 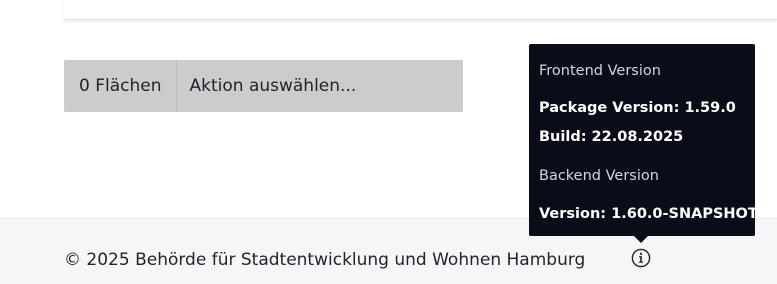 What do you see at coordinates (648, 214) in the screenshot?
I see `backend-version-text: Version: 1.60.0-SNAPSHOT` at bounding box center [648, 214].